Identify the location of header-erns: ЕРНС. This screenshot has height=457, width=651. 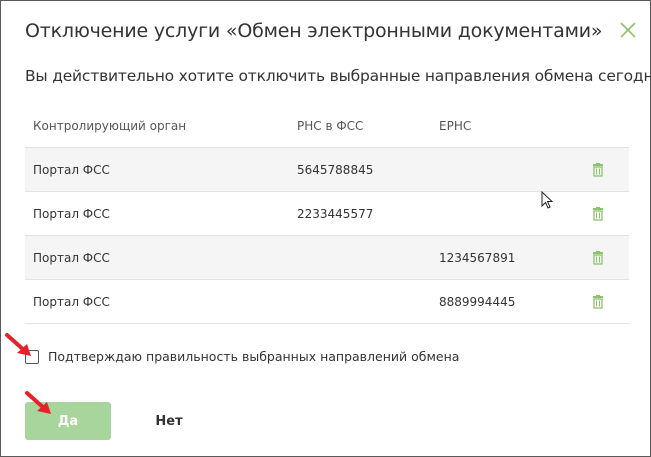
(455, 126).